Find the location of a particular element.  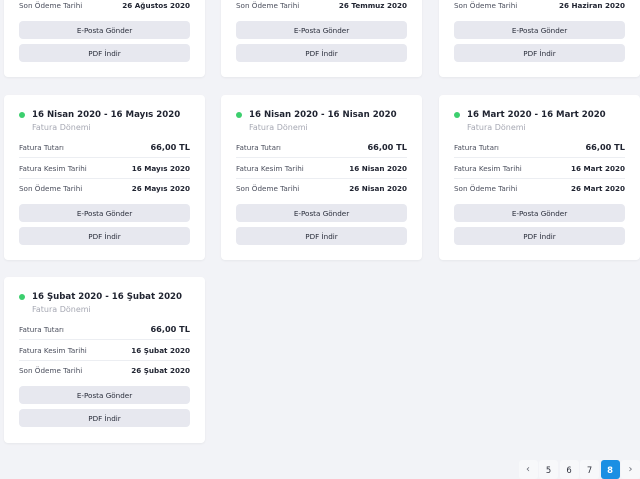

due-date-value: 26 Mayıs 2020 is located at coordinates (160, 188).